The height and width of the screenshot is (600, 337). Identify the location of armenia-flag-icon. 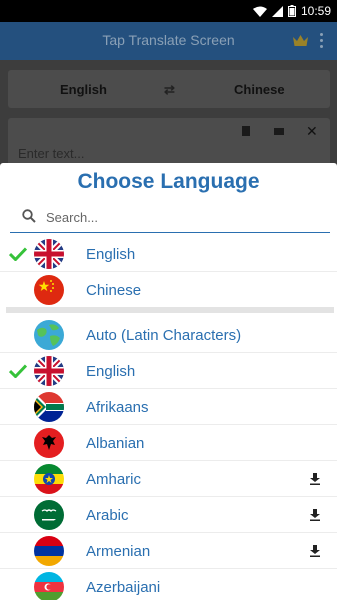
(49, 551).